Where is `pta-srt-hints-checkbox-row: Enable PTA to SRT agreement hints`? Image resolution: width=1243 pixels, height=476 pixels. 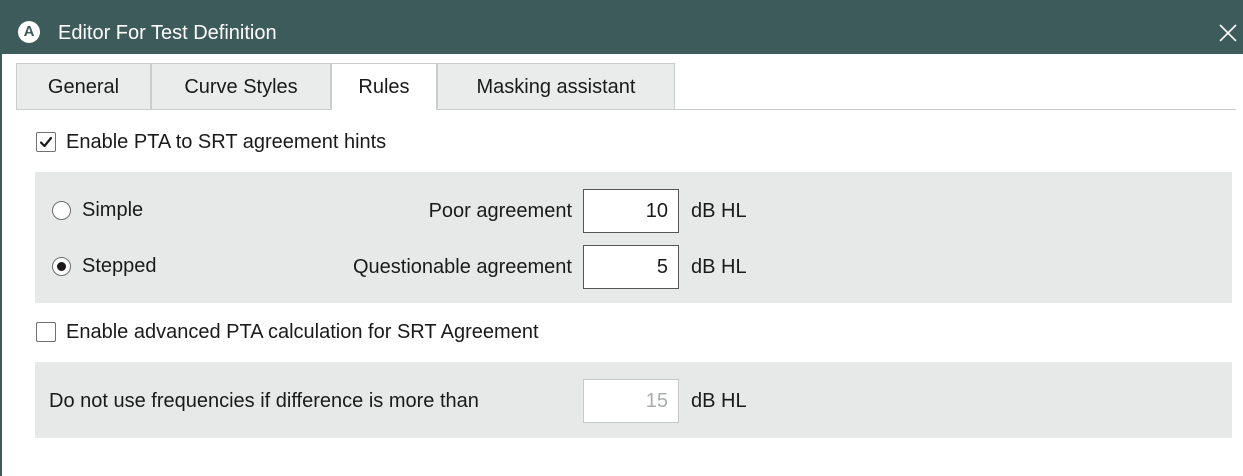
pta-srt-hints-checkbox-row: Enable PTA to SRT agreement hints is located at coordinates (211, 142).